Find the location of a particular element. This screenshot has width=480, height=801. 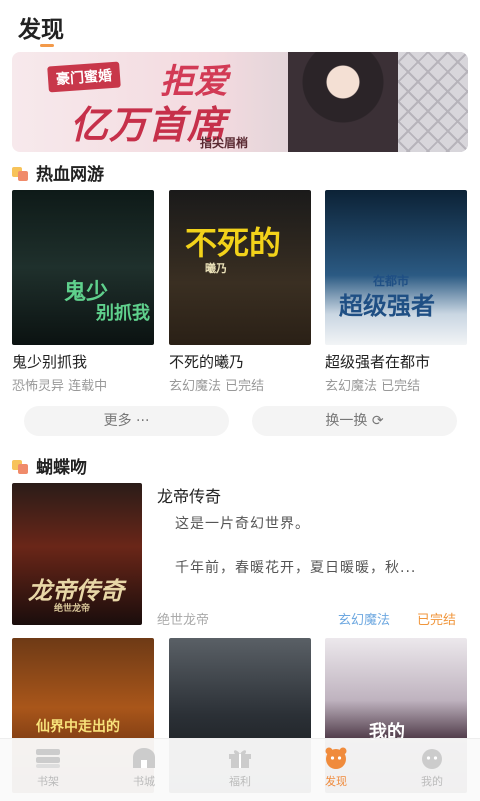

tab-label: 福利 is located at coordinates (240, 781).